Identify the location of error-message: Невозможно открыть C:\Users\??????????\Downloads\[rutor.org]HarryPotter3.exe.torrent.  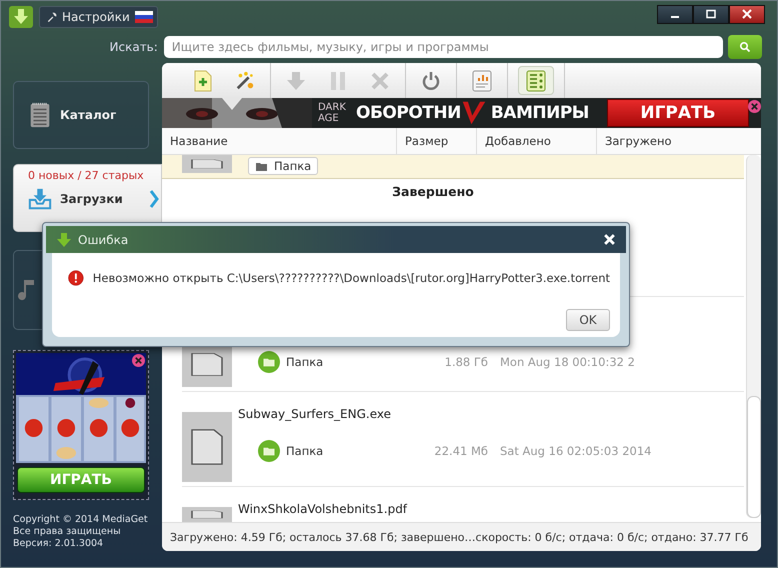
(351, 278).